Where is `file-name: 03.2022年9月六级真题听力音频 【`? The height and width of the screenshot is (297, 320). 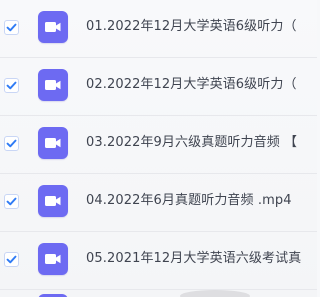
file-name: 03.2022年9月六级真题听力音频 【 is located at coordinates (191, 143).